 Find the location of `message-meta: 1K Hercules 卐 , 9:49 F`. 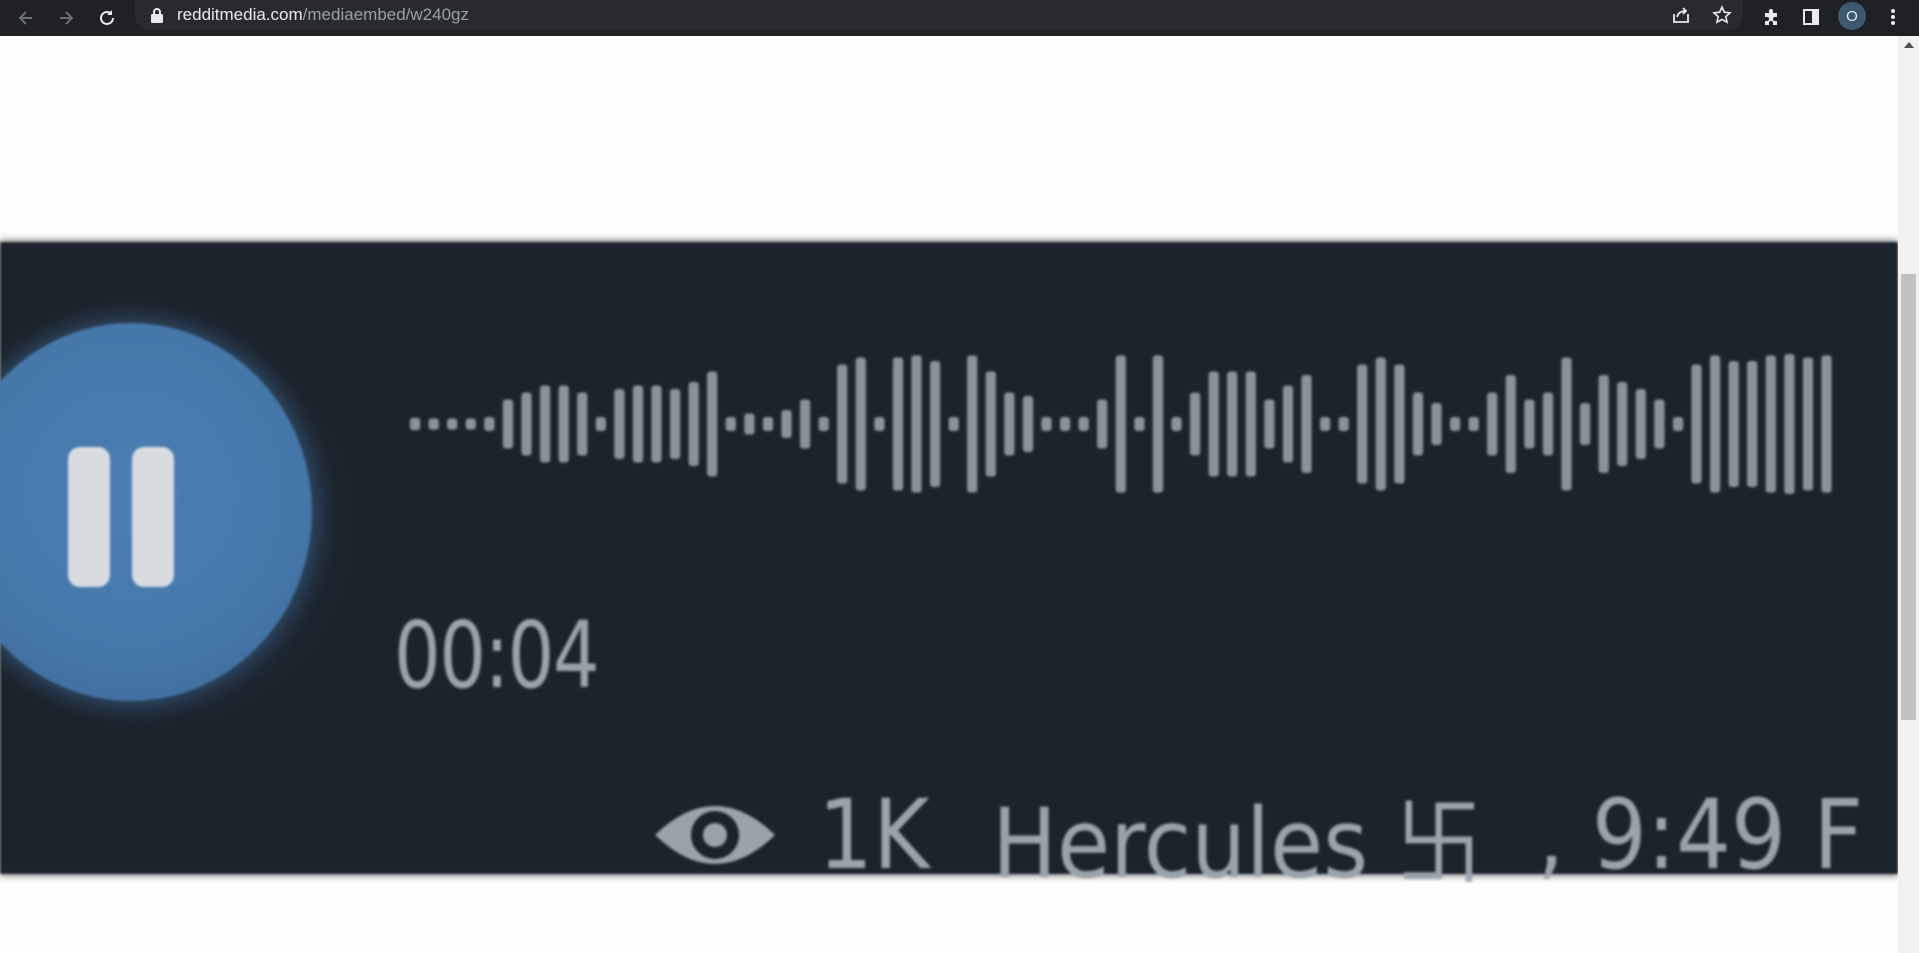

message-meta: 1K Hercules 卐 , 9:49 F is located at coordinates (1274, 839).